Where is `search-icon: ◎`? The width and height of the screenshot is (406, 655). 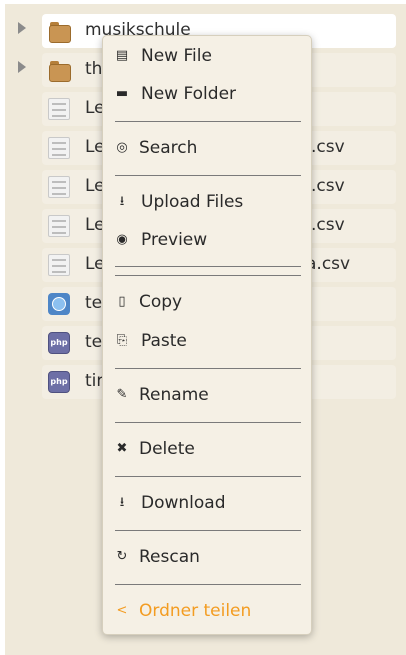
search-icon: ◎ is located at coordinates (122, 147).